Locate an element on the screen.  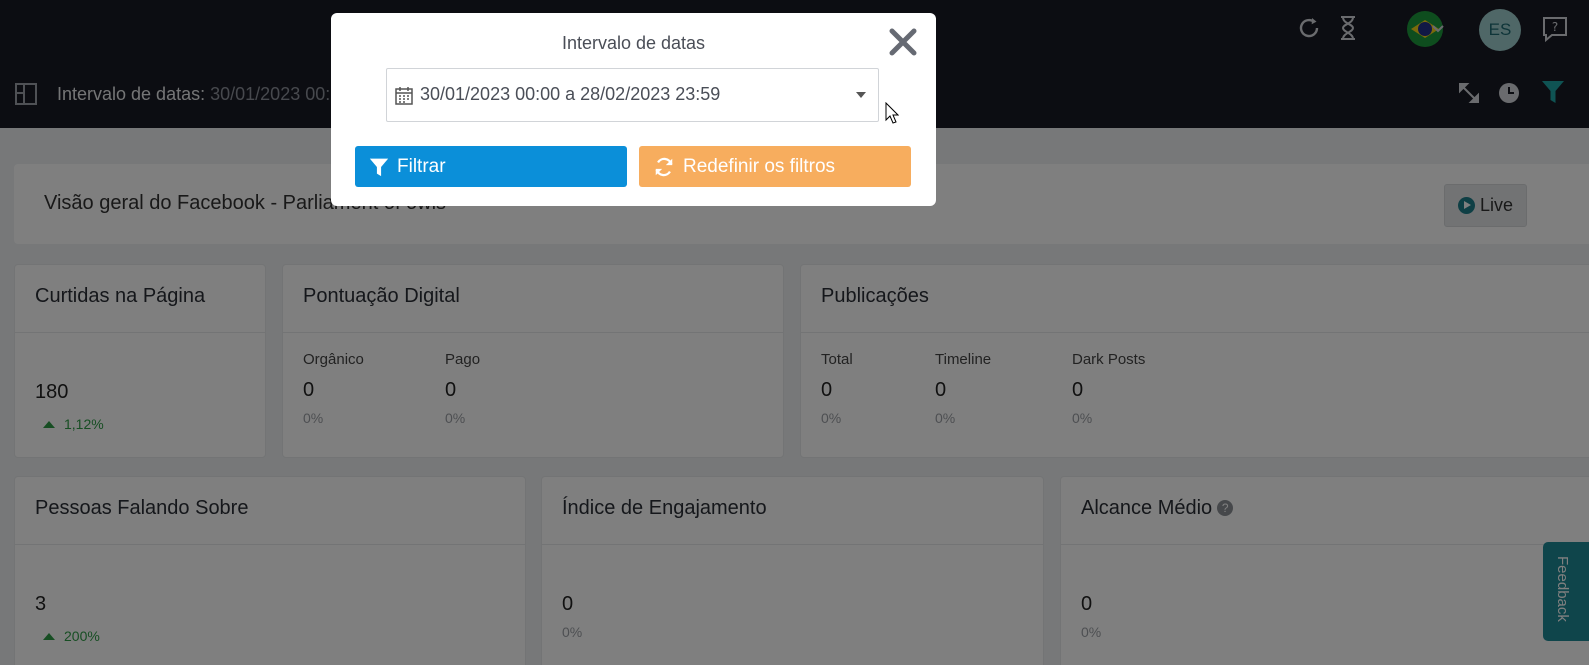
date-range-value: 30/01/2023 00:00 a 28/02/2023 23:59 is located at coordinates (570, 94).